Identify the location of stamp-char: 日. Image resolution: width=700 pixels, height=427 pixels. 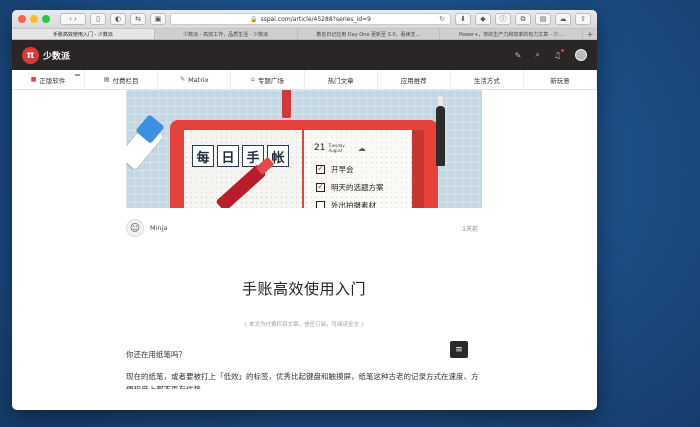
(228, 156).